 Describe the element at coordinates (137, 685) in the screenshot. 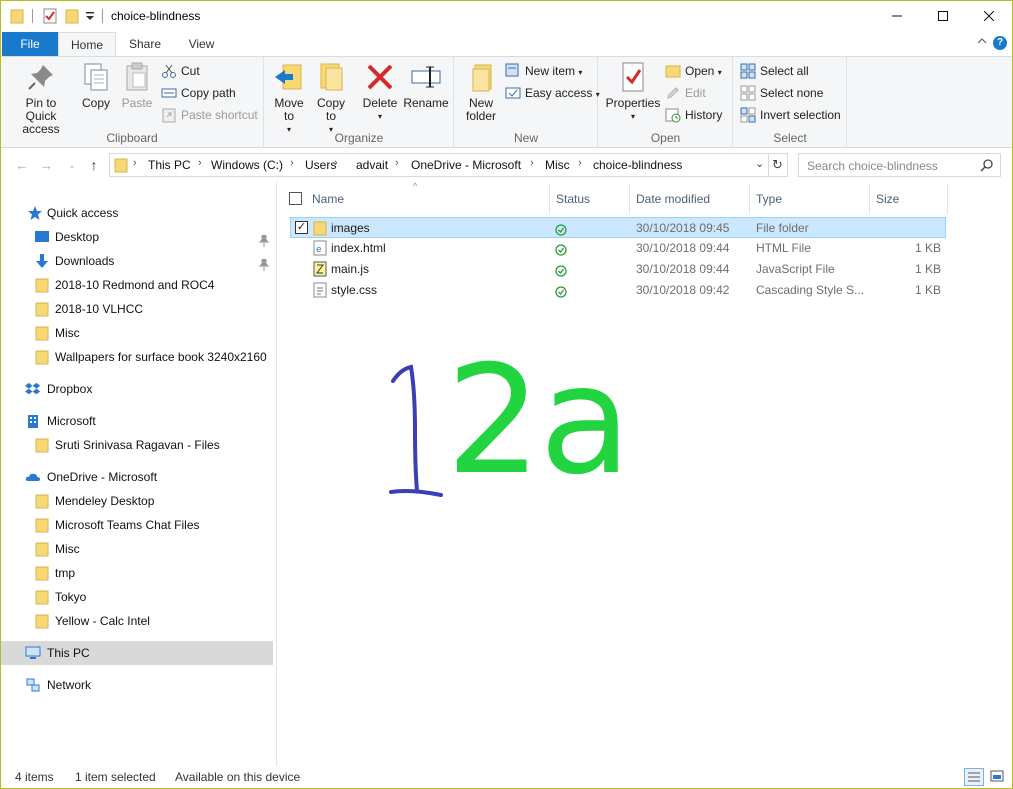

I see `nav-network: Network` at that location.